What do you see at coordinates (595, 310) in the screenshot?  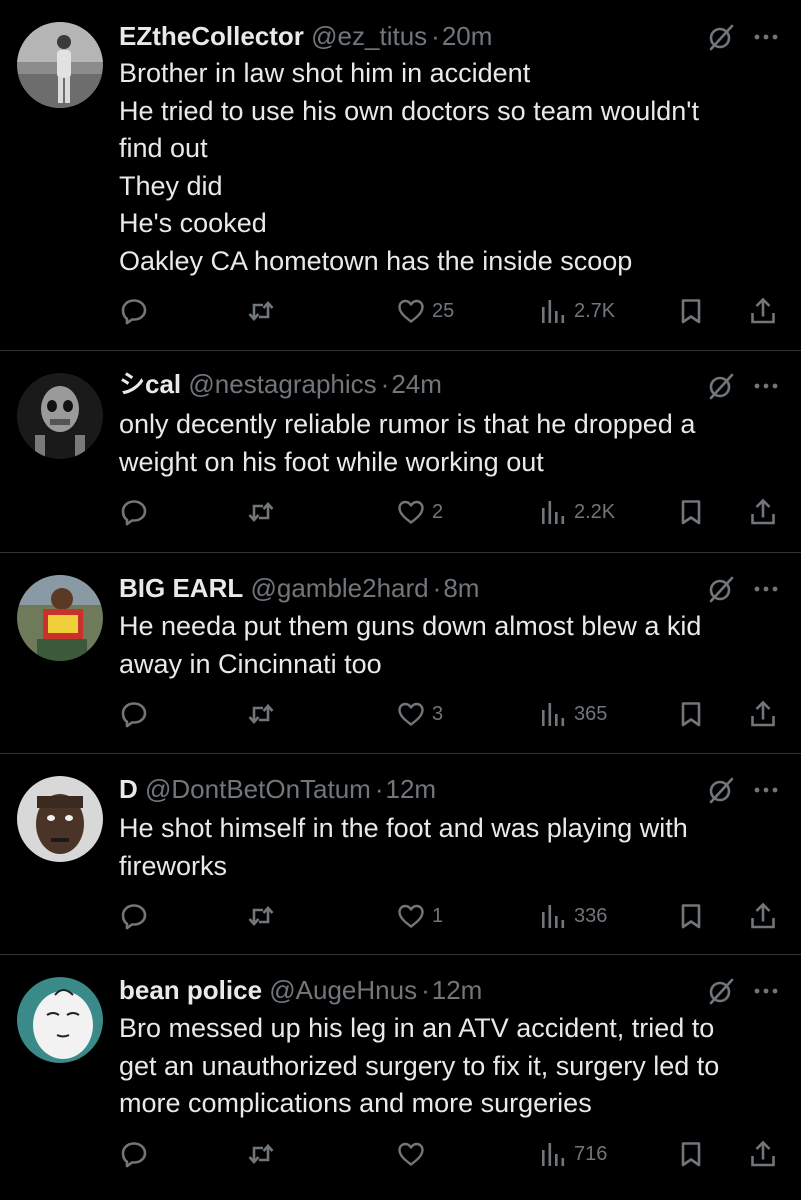 I see `views-count: 2.7K` at bounding box center [595, 310].